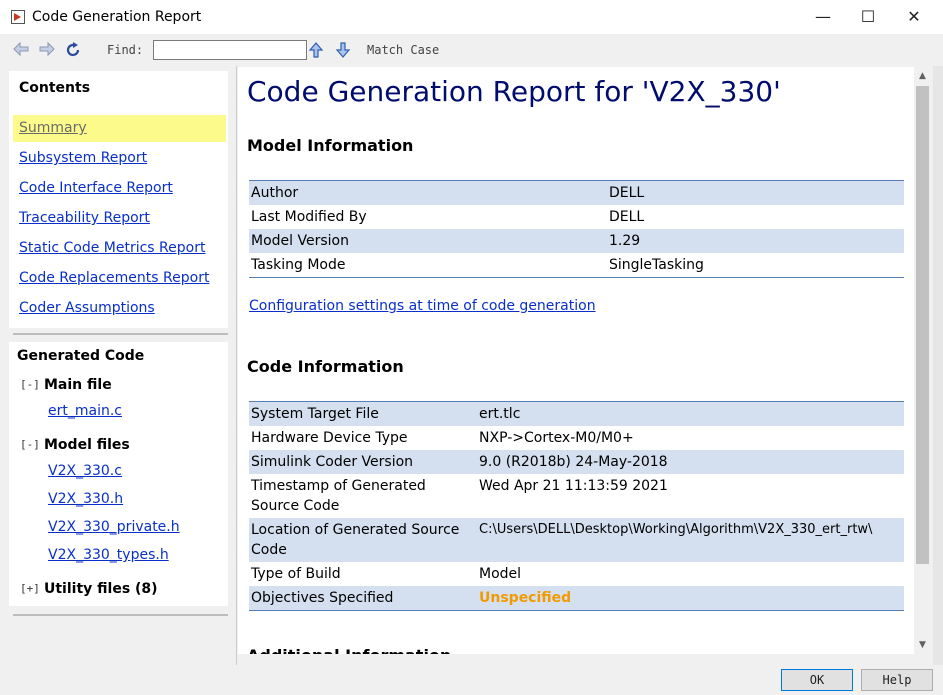 Image resolution: width=943 pixels, height=695 pixels. What do you see at coordinates (500, 574) in the screenshot?
I see `table-cell: Model` at bounding box center [500, 574].